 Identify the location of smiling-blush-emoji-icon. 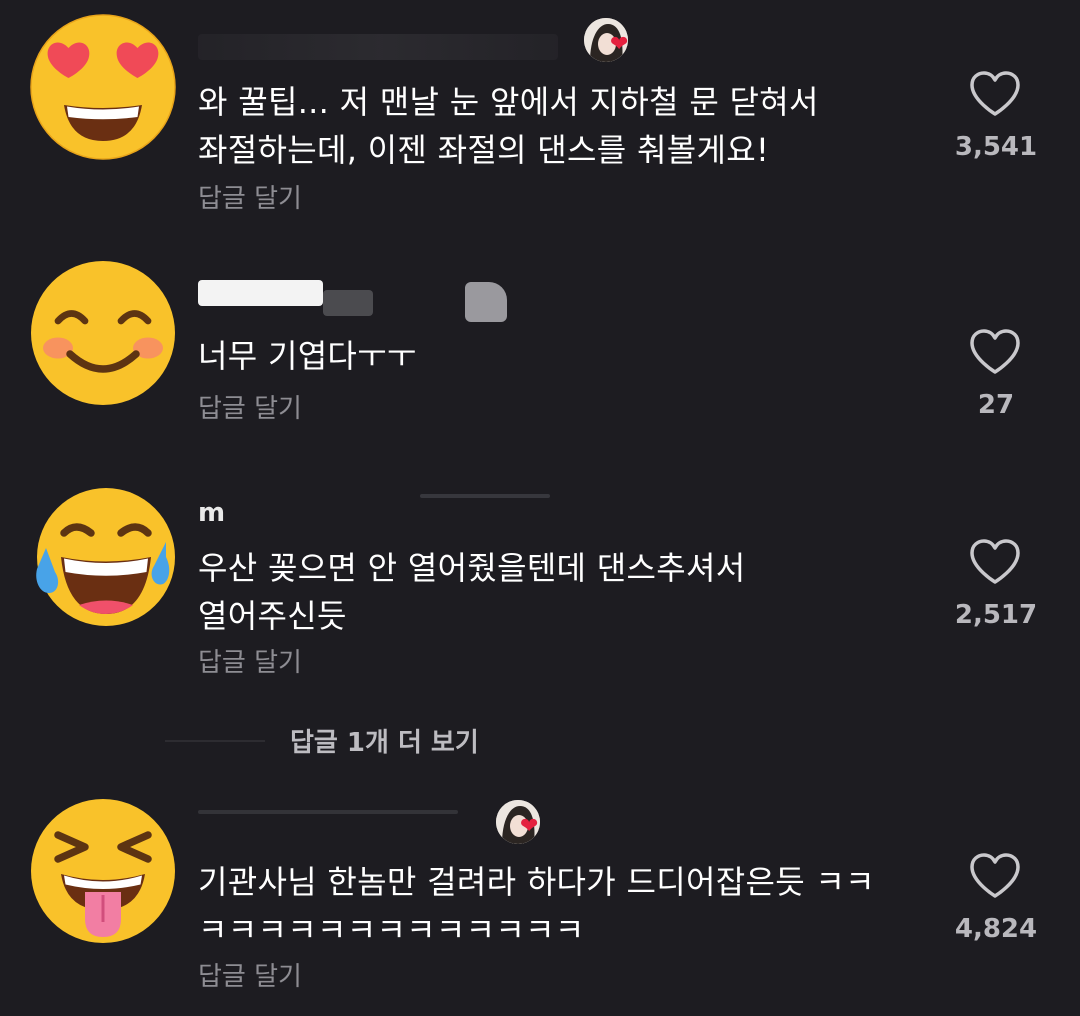
(103, 333).